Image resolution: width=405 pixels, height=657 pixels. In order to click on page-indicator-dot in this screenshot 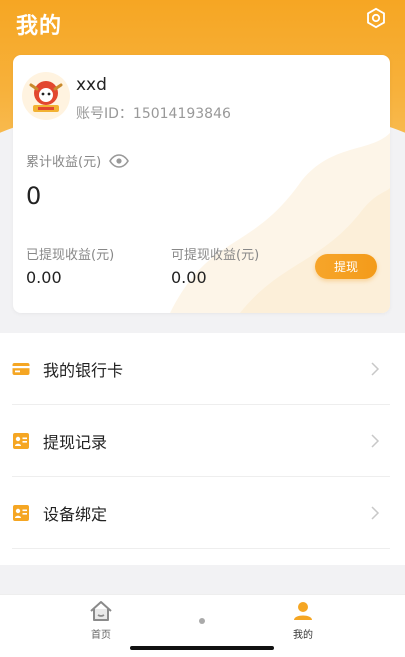, I will do `click(202, 621)`.